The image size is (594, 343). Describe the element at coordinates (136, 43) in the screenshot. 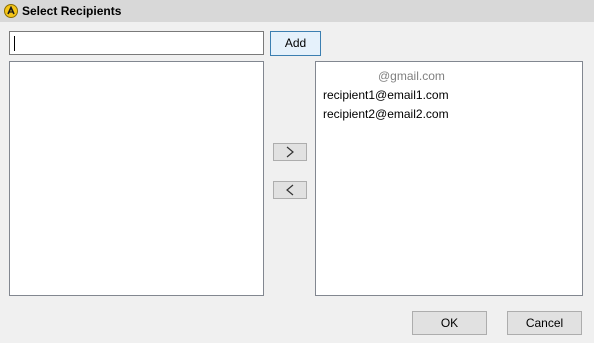

I see `recipient-search-input` at that location.